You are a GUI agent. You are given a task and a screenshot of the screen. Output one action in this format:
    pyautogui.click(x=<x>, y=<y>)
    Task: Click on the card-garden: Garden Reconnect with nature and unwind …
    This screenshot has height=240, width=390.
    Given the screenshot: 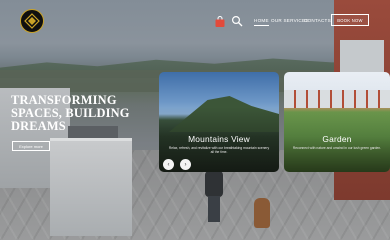 What is the action you would take?
    pyautogui.click(x=337, y=122)
    